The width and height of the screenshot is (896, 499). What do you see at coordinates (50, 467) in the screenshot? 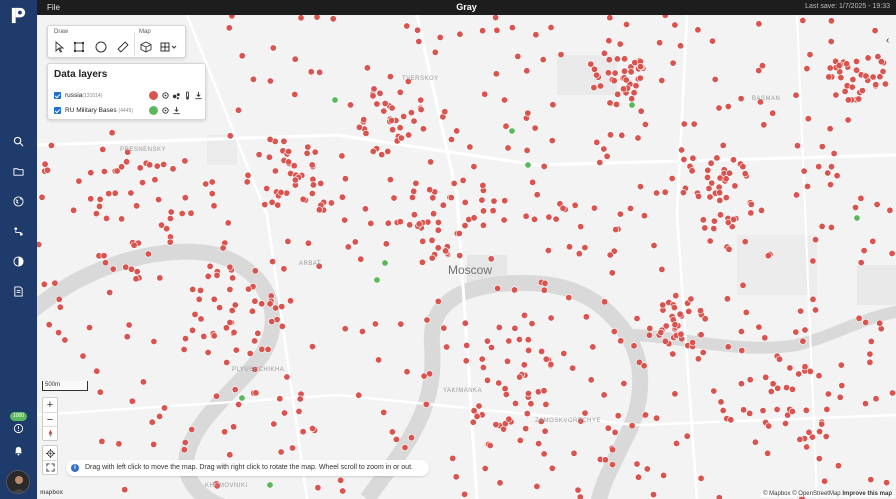
I see `fullscreen-icon` at bounding box center [50, 467].